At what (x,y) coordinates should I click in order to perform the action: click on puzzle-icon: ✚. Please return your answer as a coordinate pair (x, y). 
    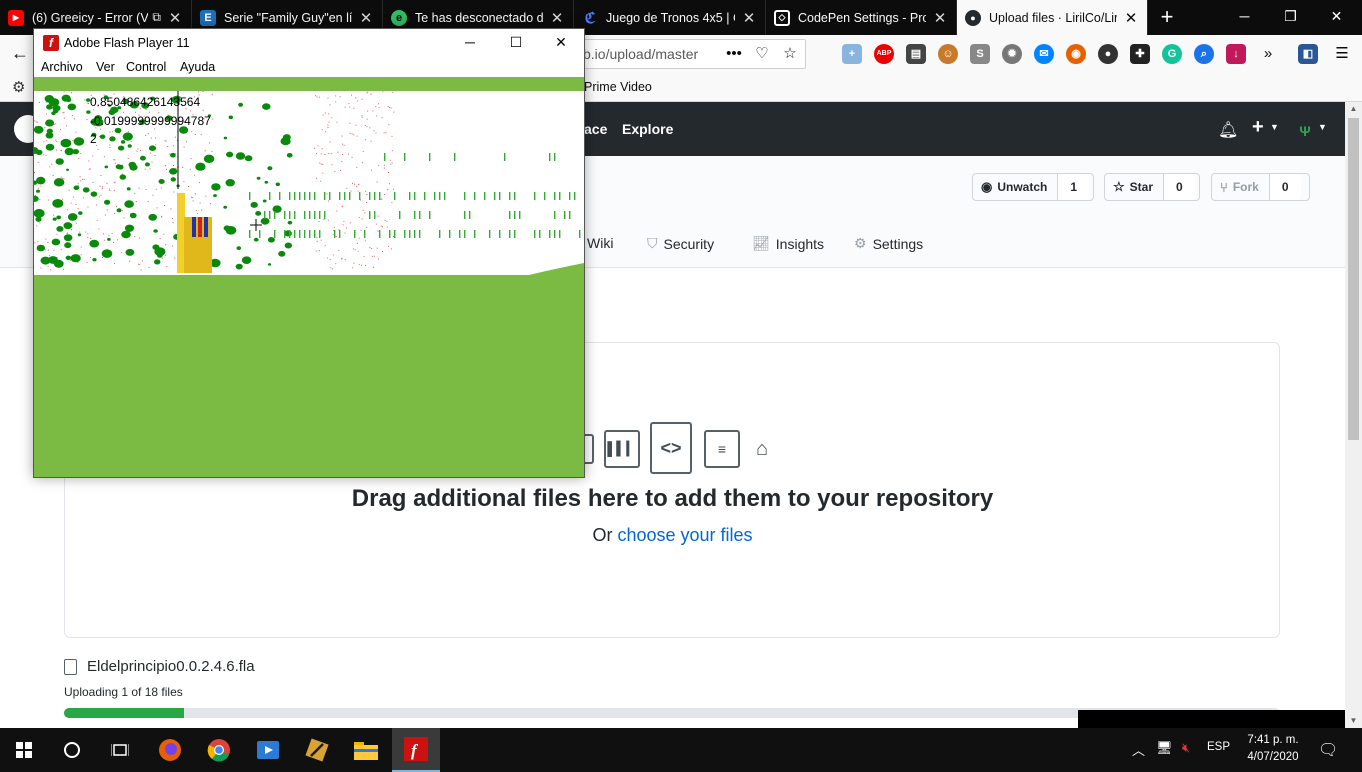
    Looking at the image, I should click on (1140, 54).